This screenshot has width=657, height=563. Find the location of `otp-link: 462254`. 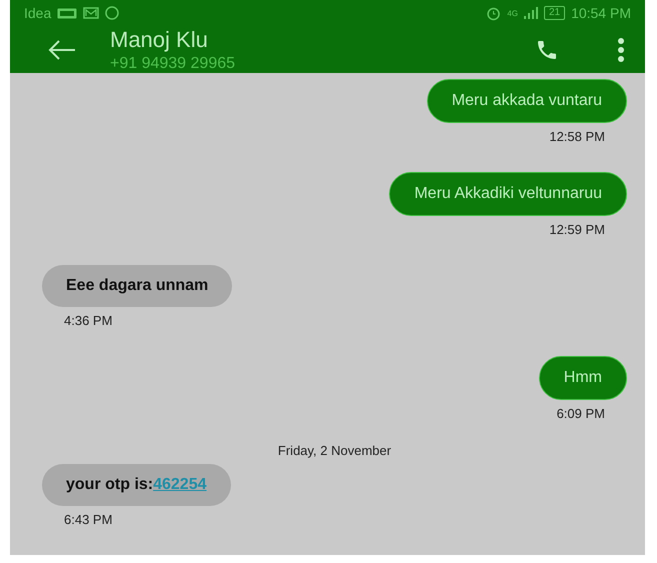

otp-link: 462254 is located at coordinates (179, 484).